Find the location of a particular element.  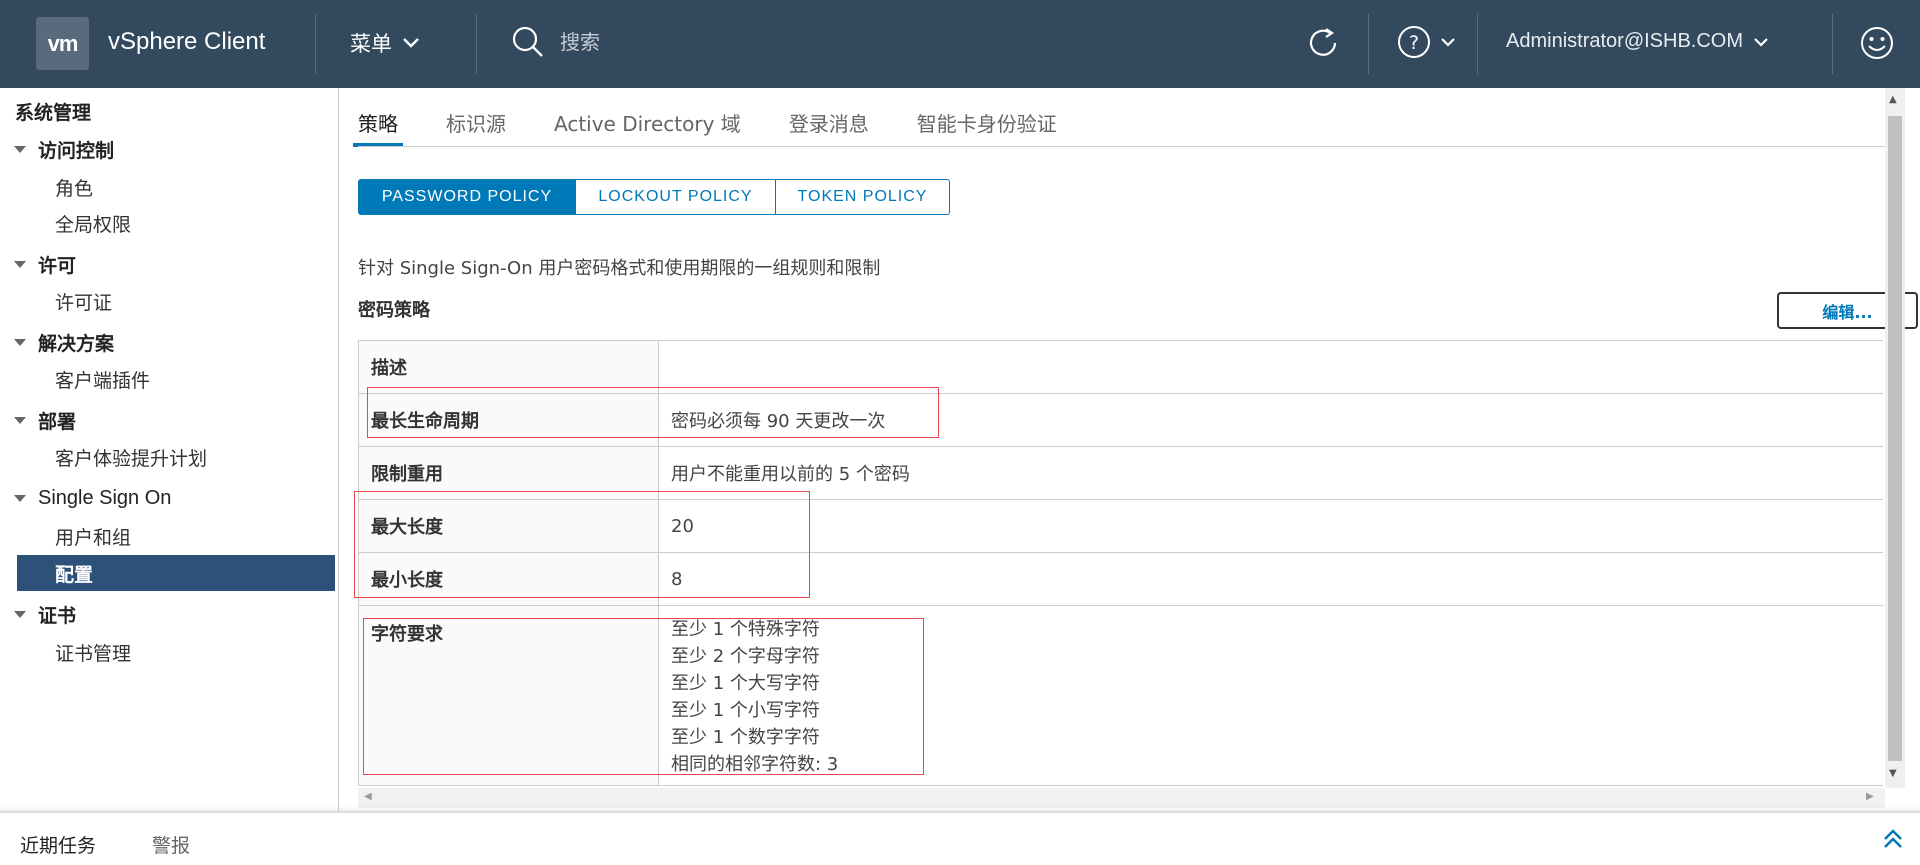

menu-label: 菜单 is located at coordinates (371, 44).